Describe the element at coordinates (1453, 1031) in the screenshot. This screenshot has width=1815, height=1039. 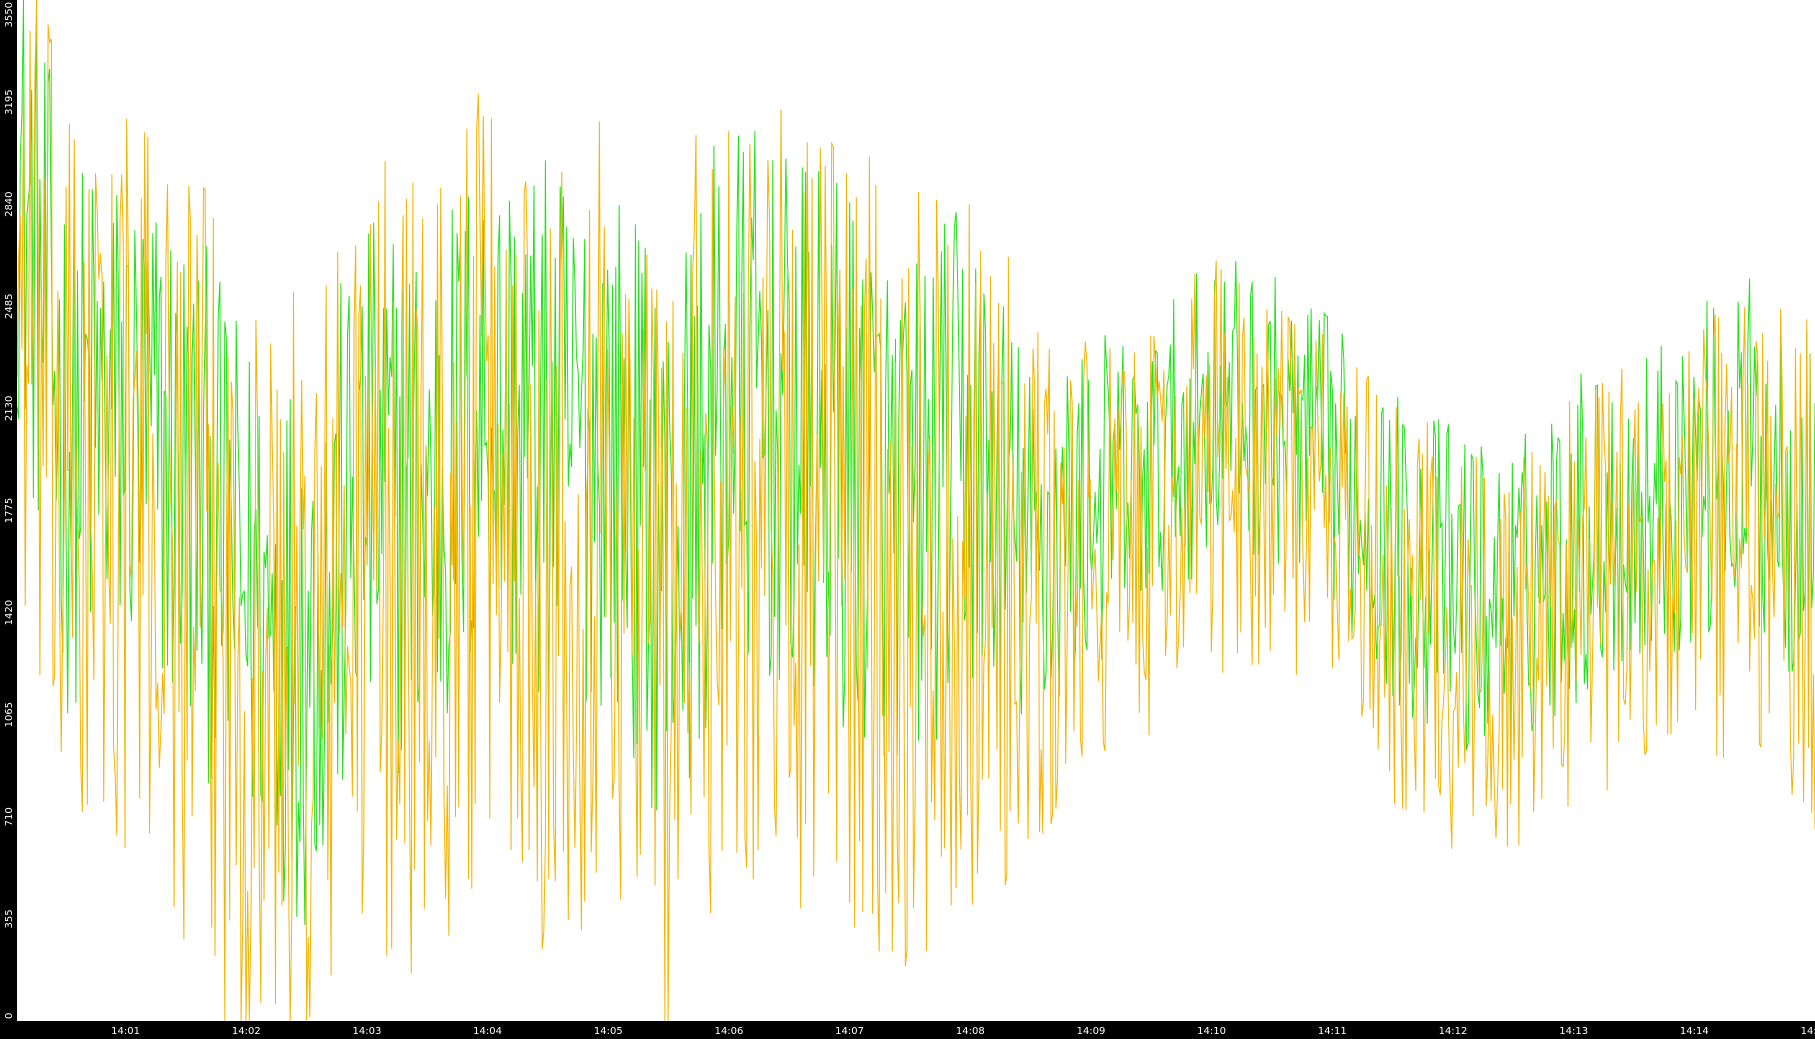
I see `x-tick-label: 14:12` at that location.